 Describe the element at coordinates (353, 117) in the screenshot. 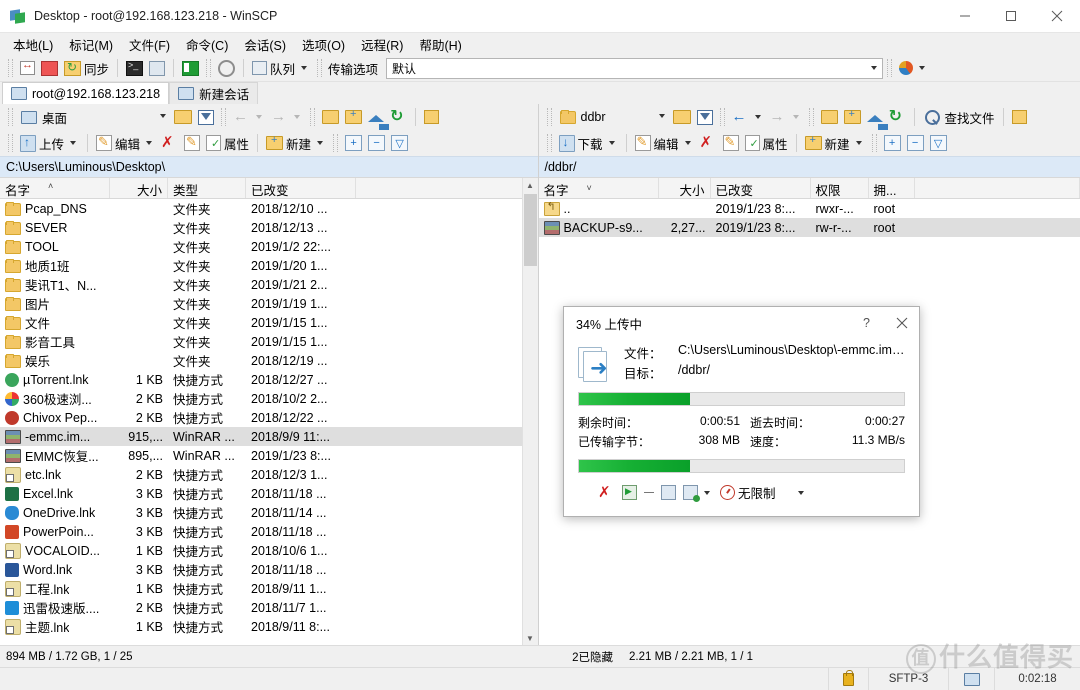

I see `local-root-directory-button` at that location.